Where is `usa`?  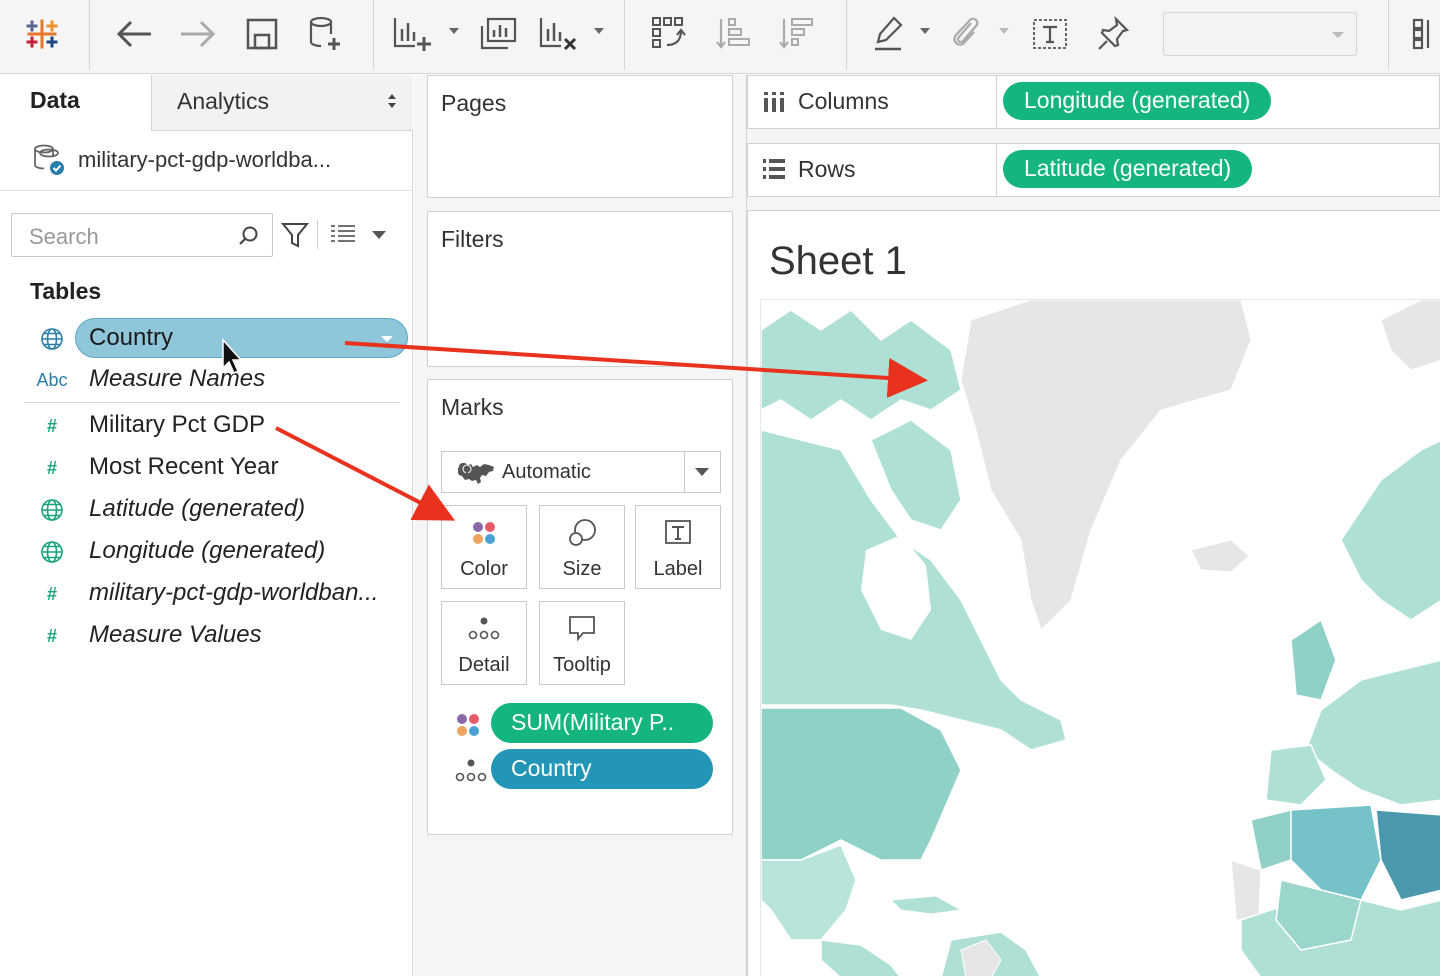
usa is located at coordinates (861, 784).